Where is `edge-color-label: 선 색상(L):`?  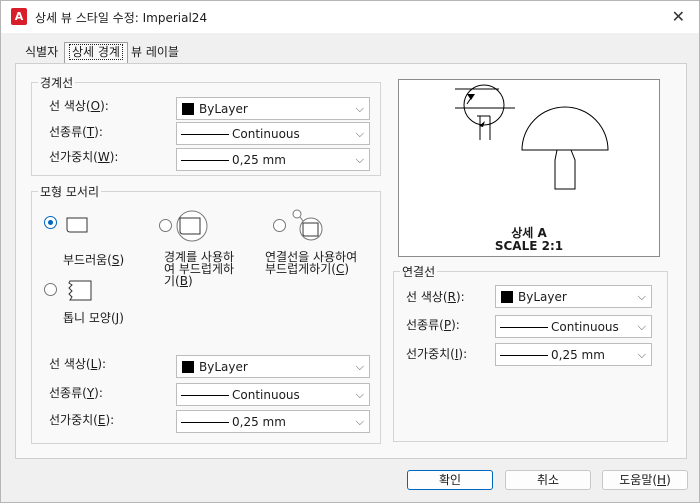
edge-color-label: 선 색상(L): is located at coordinates (78, 364).